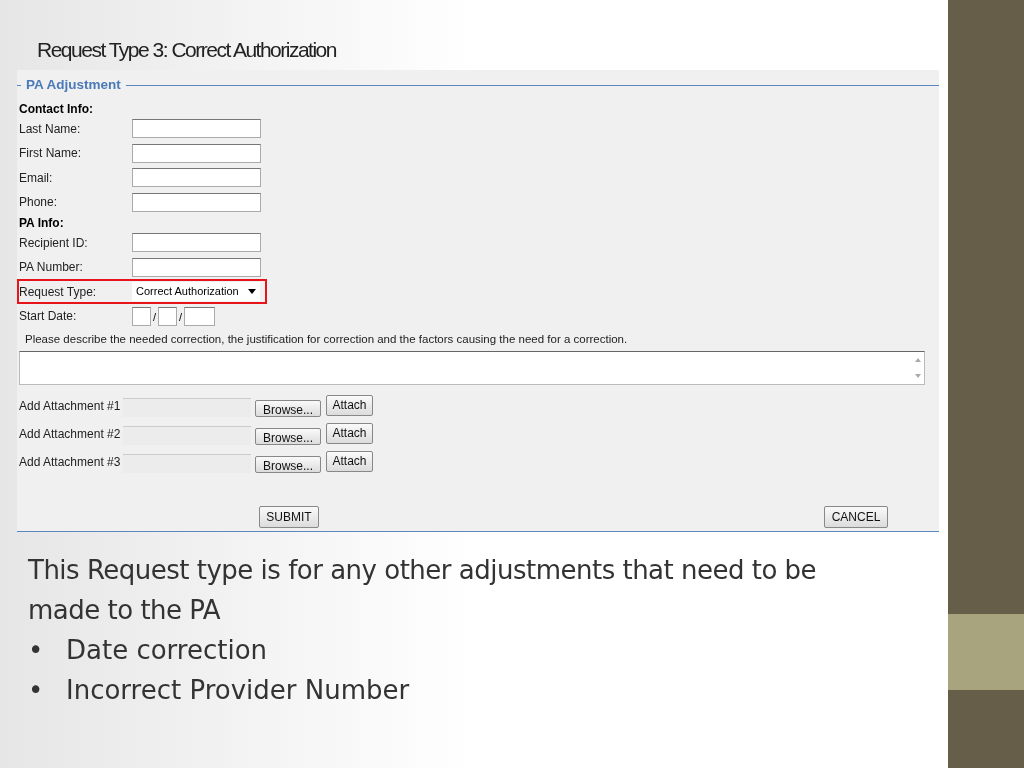  I want to click on slide-title: Request Type 3: Correct Authorization, so click(187, 48).